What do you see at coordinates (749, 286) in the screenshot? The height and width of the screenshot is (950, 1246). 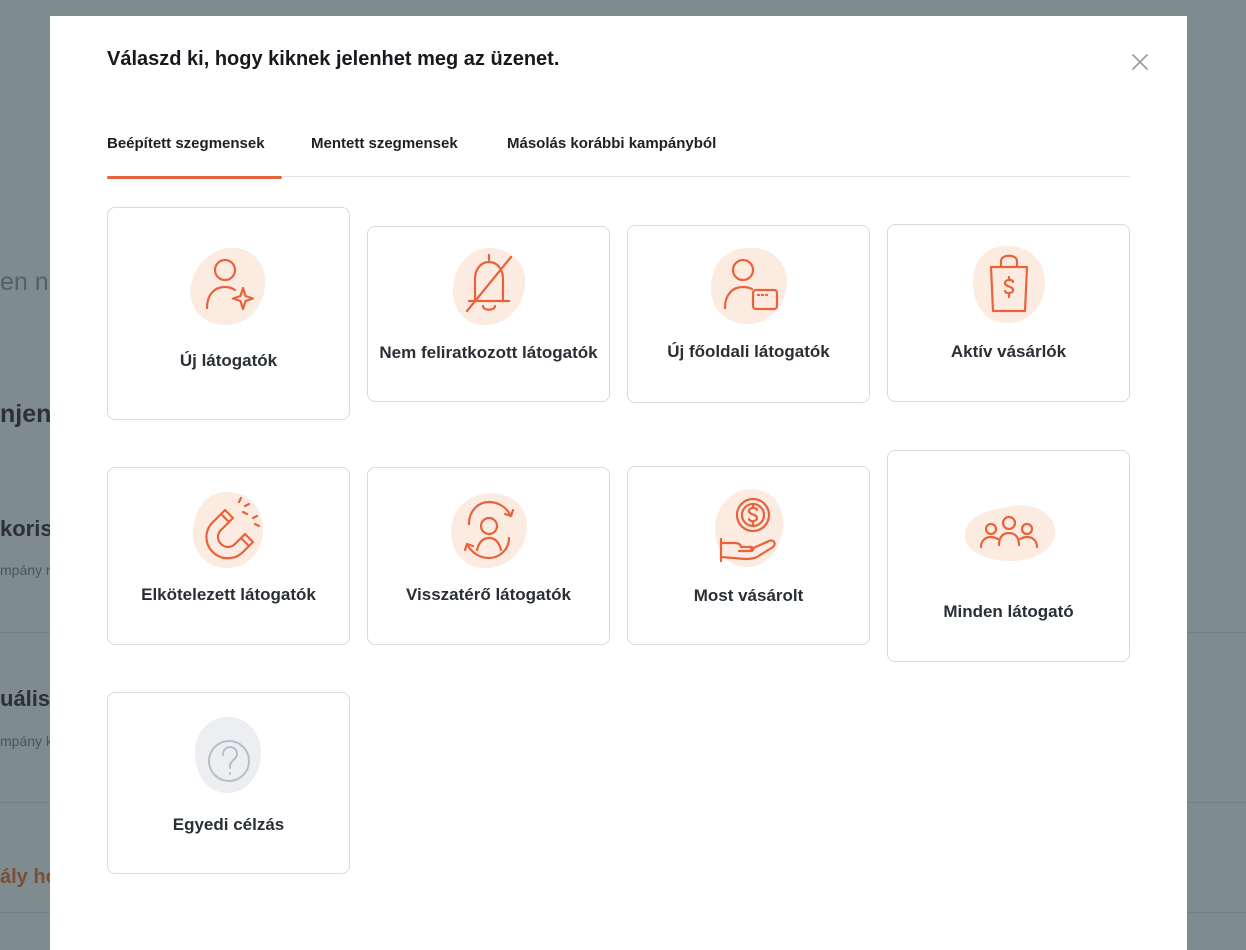 I see `user-browser-icon` at bounding box center [749, 286].